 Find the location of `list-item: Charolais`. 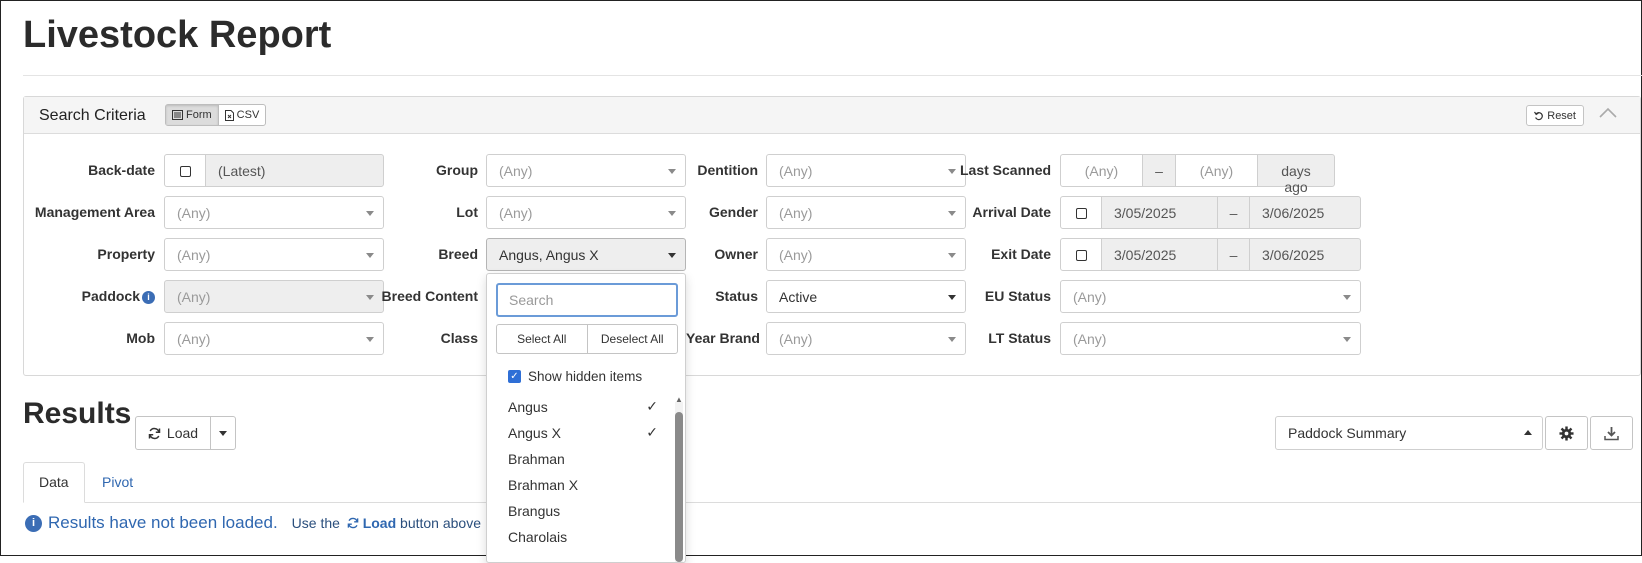

list-item: Charolais is located at coordinates (587, 538).